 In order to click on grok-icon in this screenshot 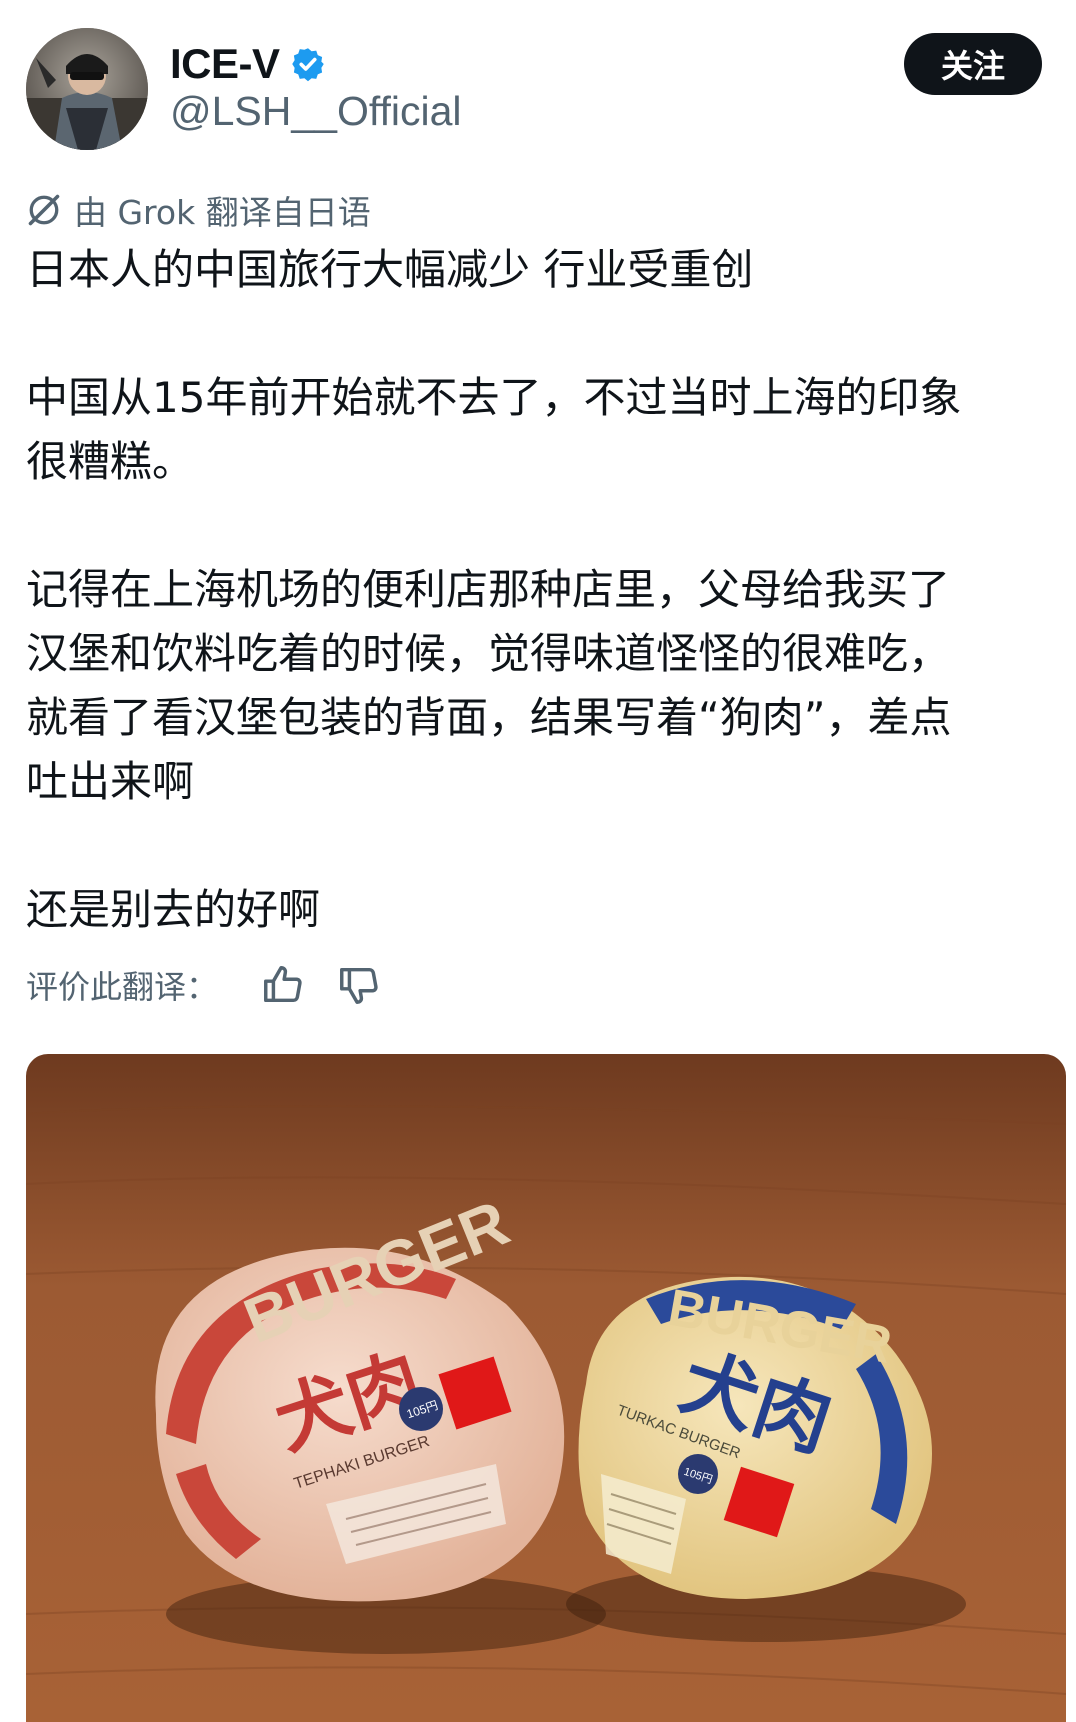, I will do `click(44, 210)`.